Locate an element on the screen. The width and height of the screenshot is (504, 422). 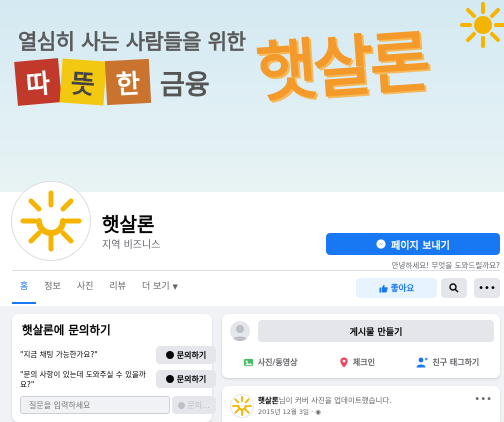
faq-question: "지금 채팅 가능한가요?" is located at coordinates (59, 354).